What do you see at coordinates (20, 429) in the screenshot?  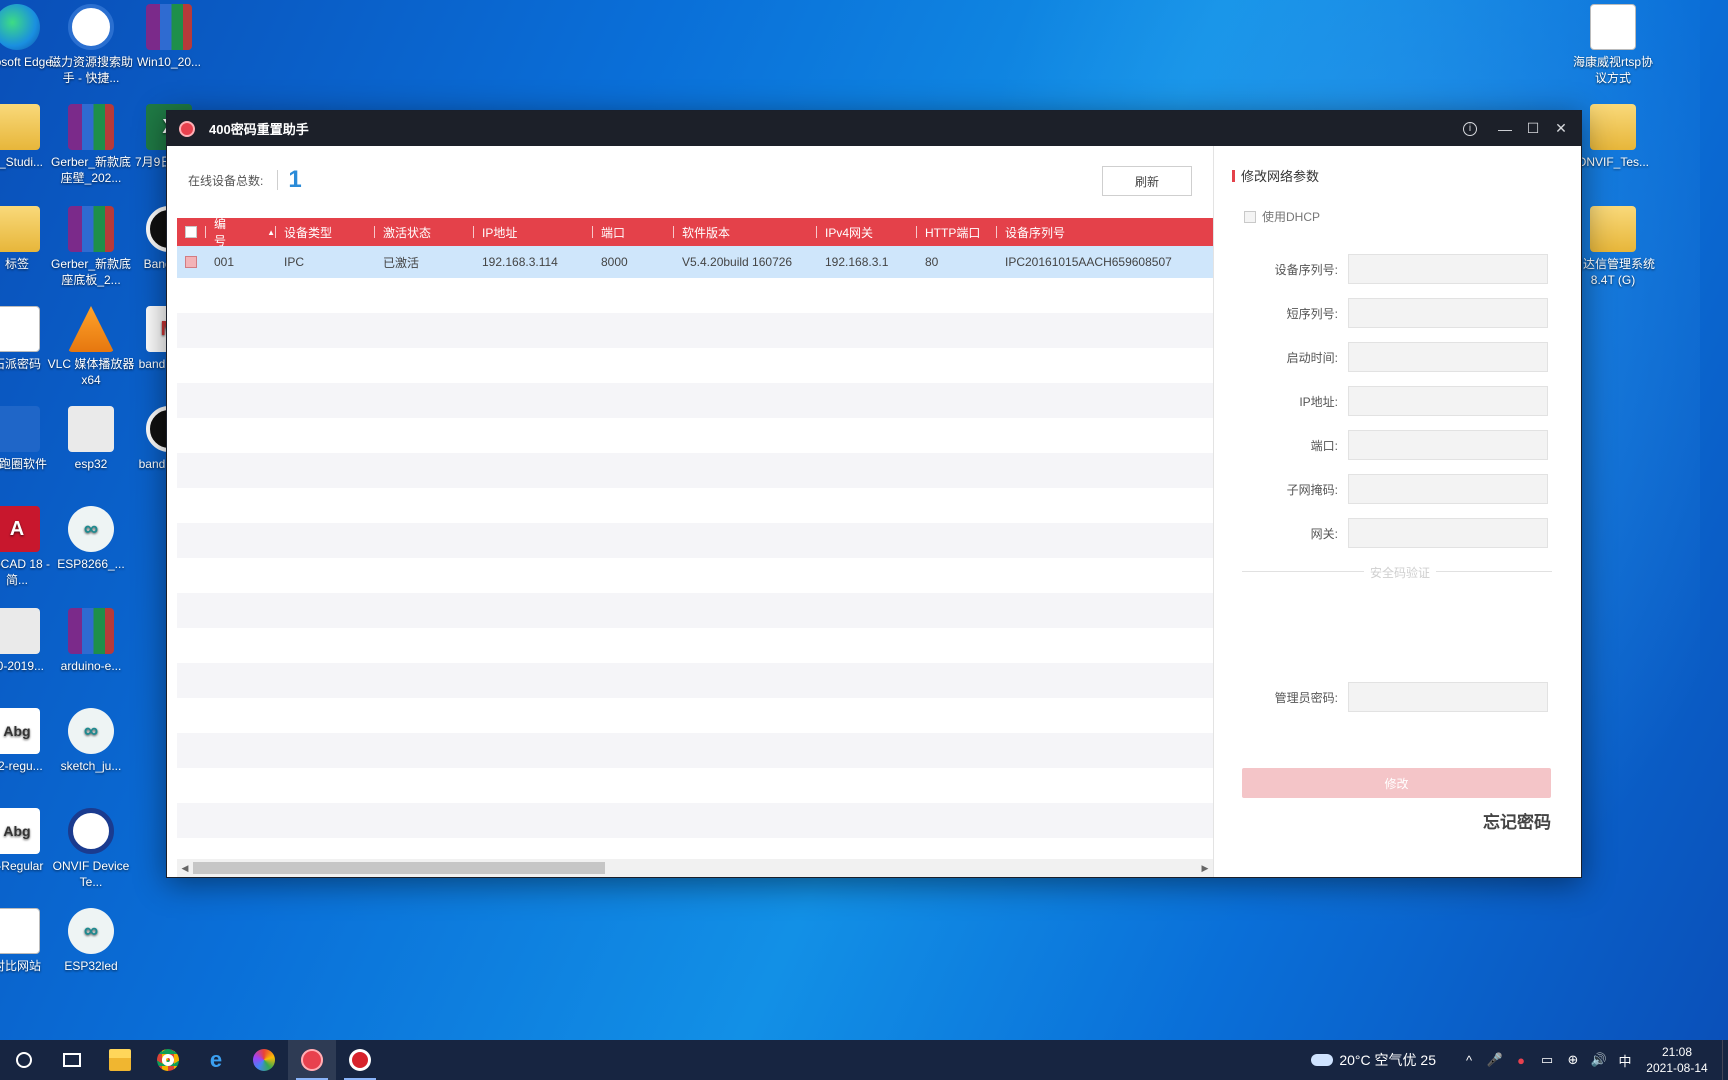 I see `blue-icon` at bounding box center [20, 429].